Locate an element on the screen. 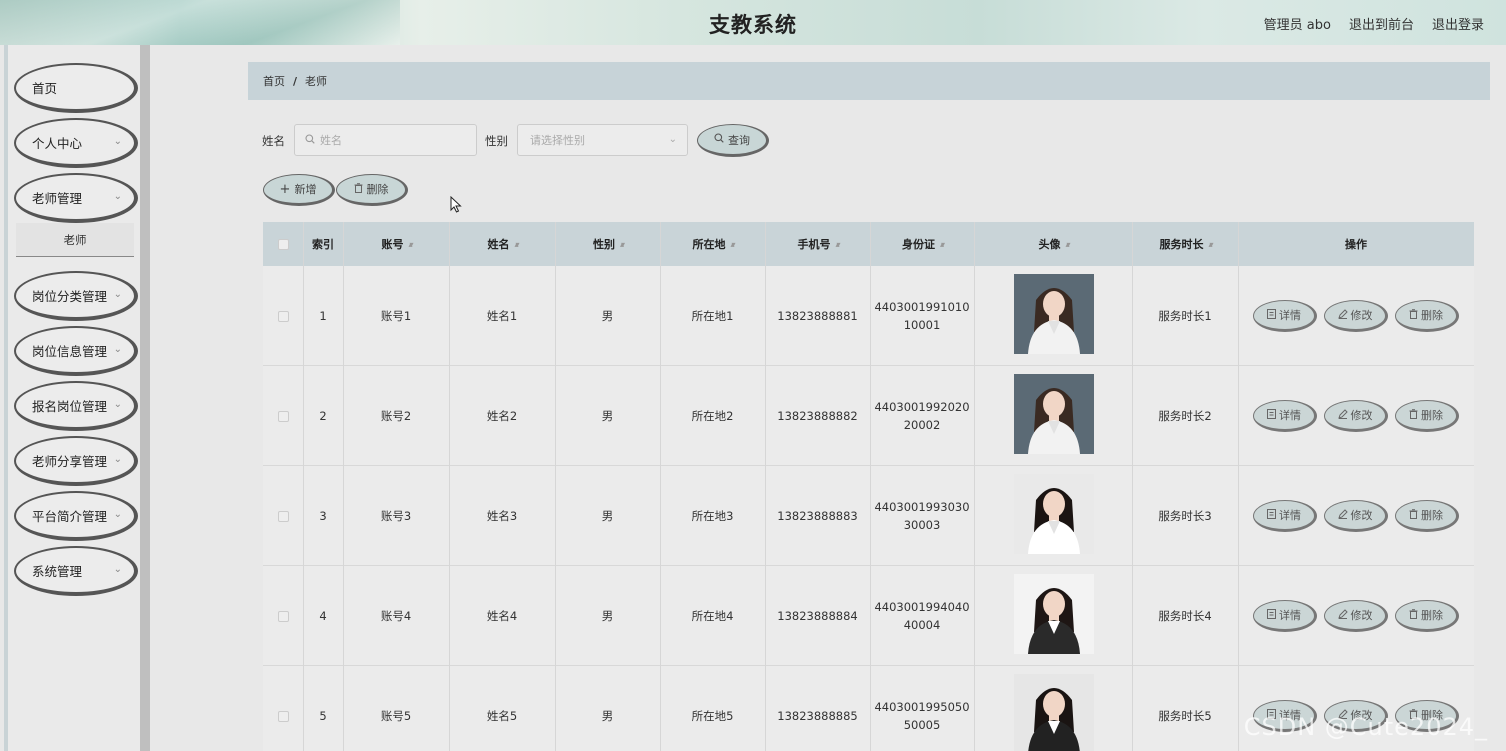  sidebar-item-8: 系统管理 ⌄ is located at coordinates (76, 571).